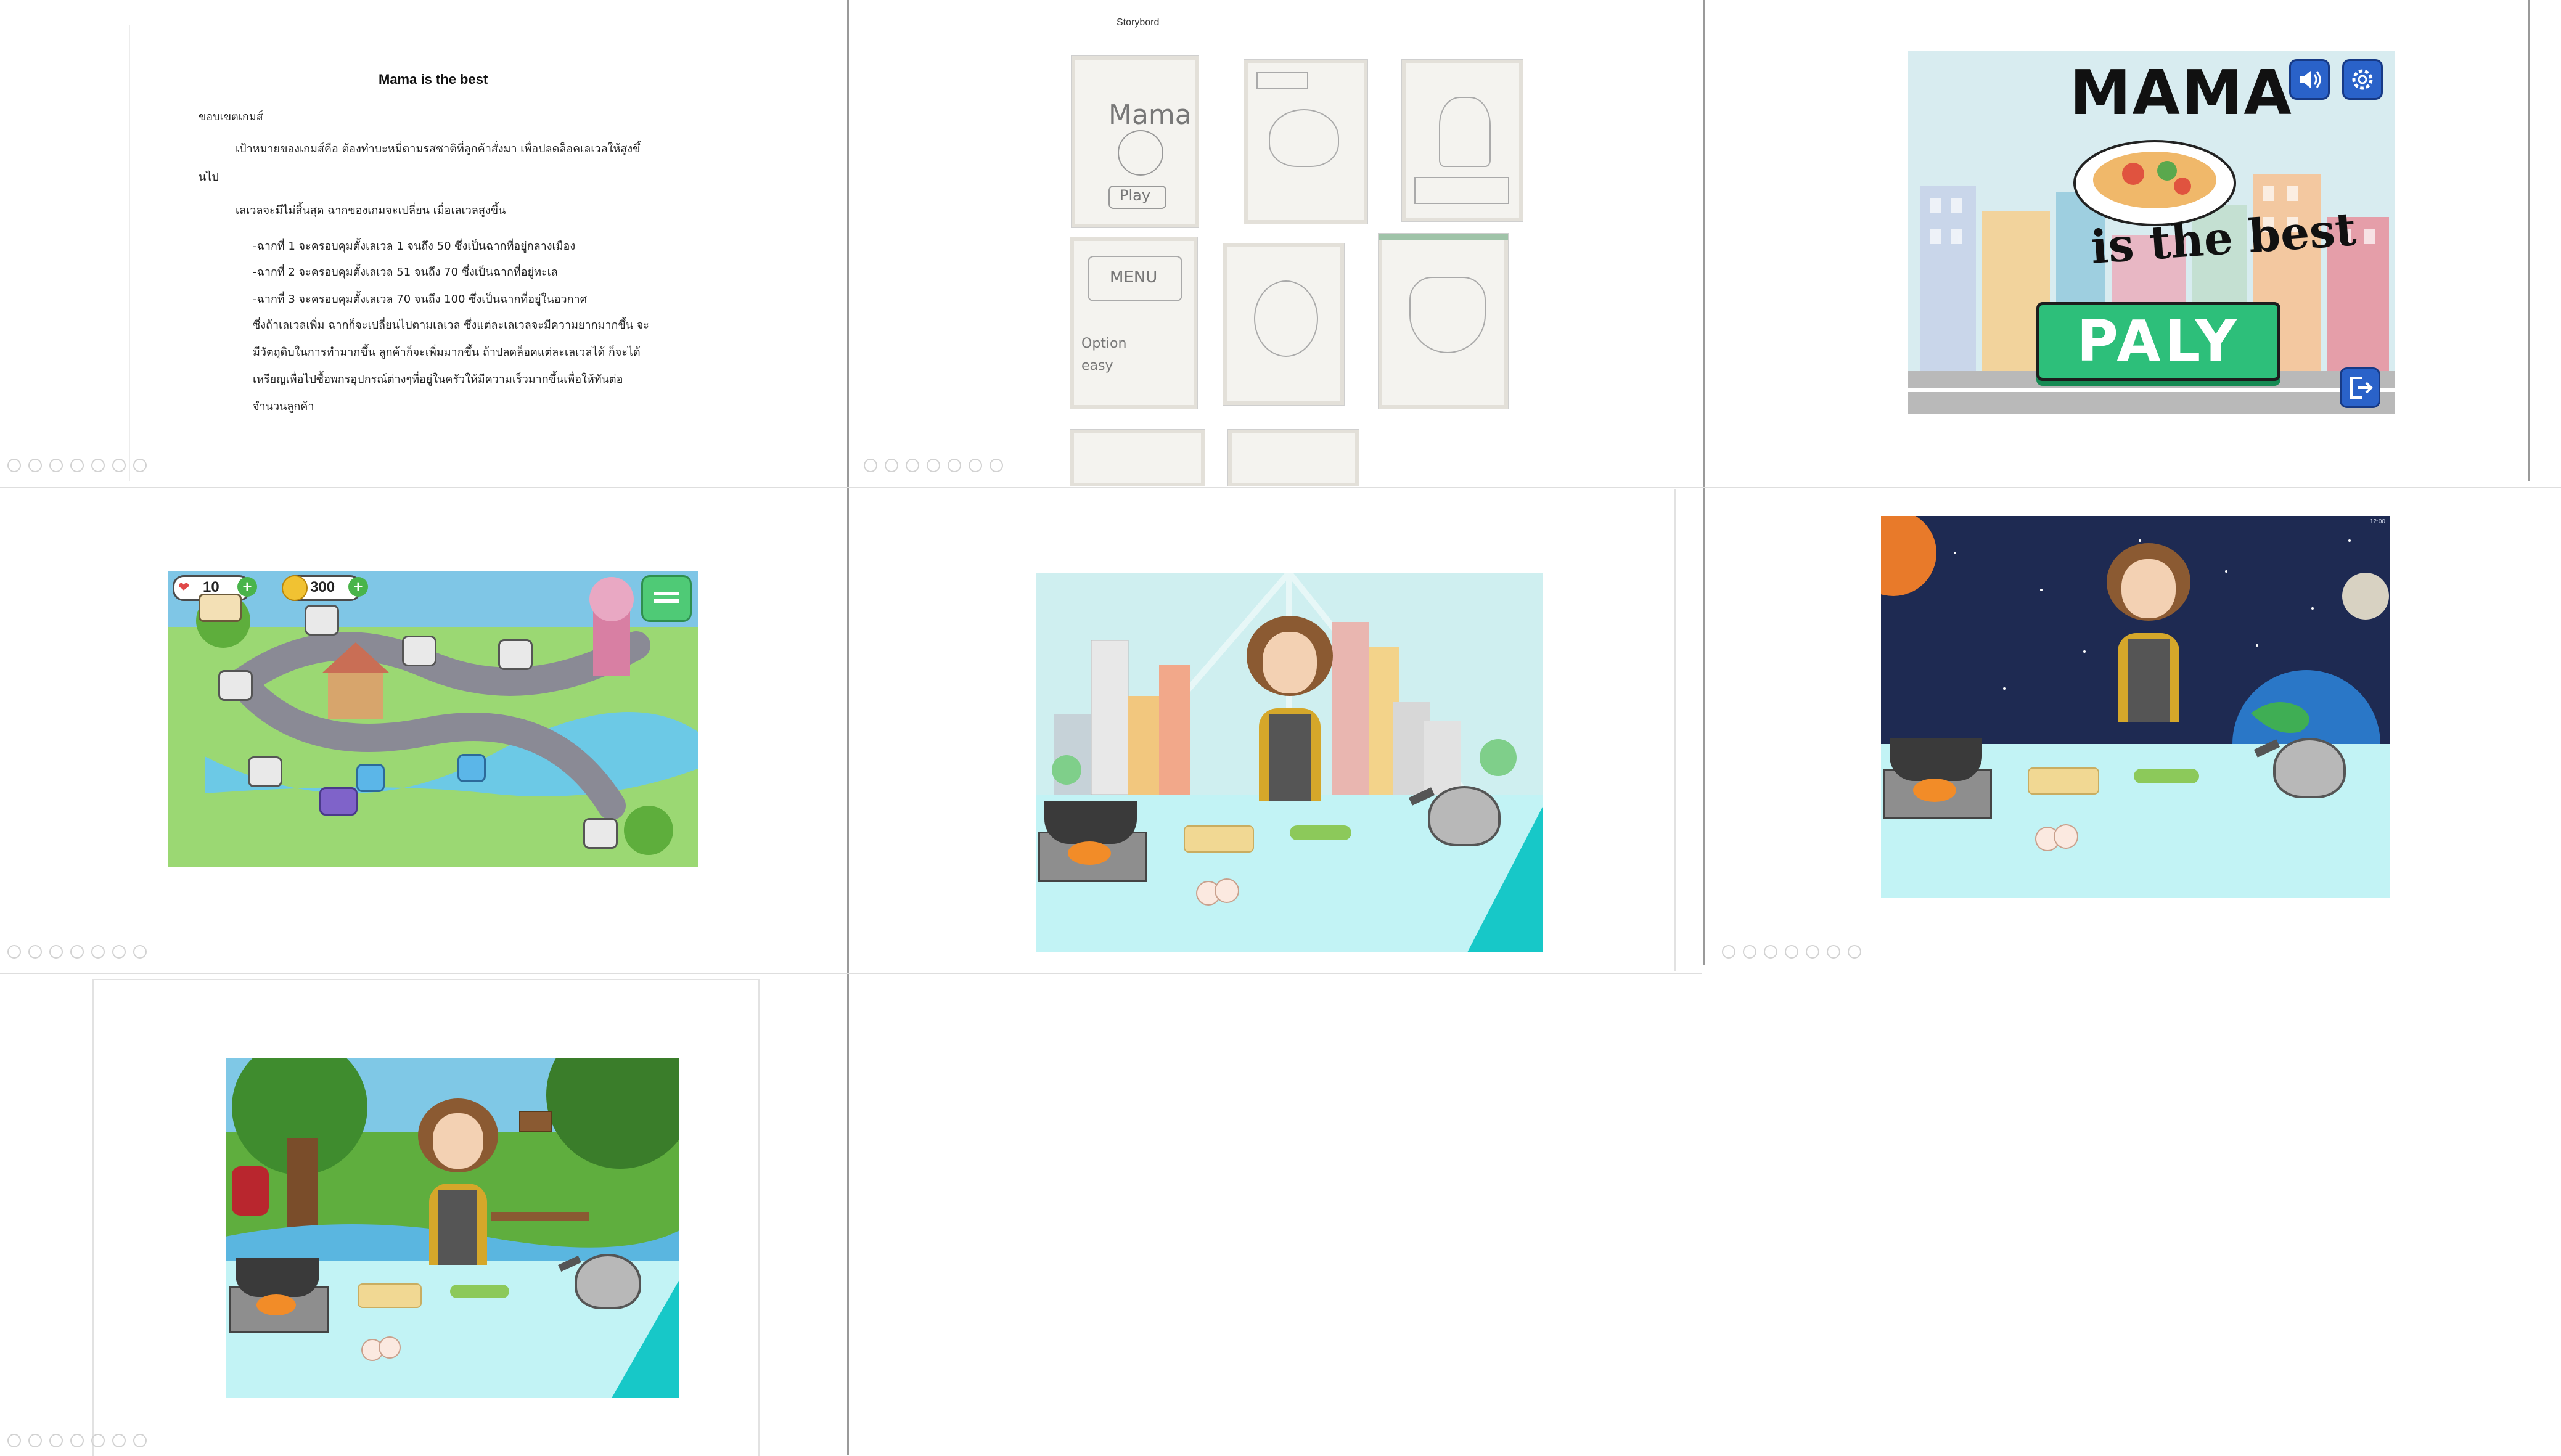  What do you see at coordinates (338, 801) in the screenshot?
I see `player-cart` at bounding box center [338, 801].